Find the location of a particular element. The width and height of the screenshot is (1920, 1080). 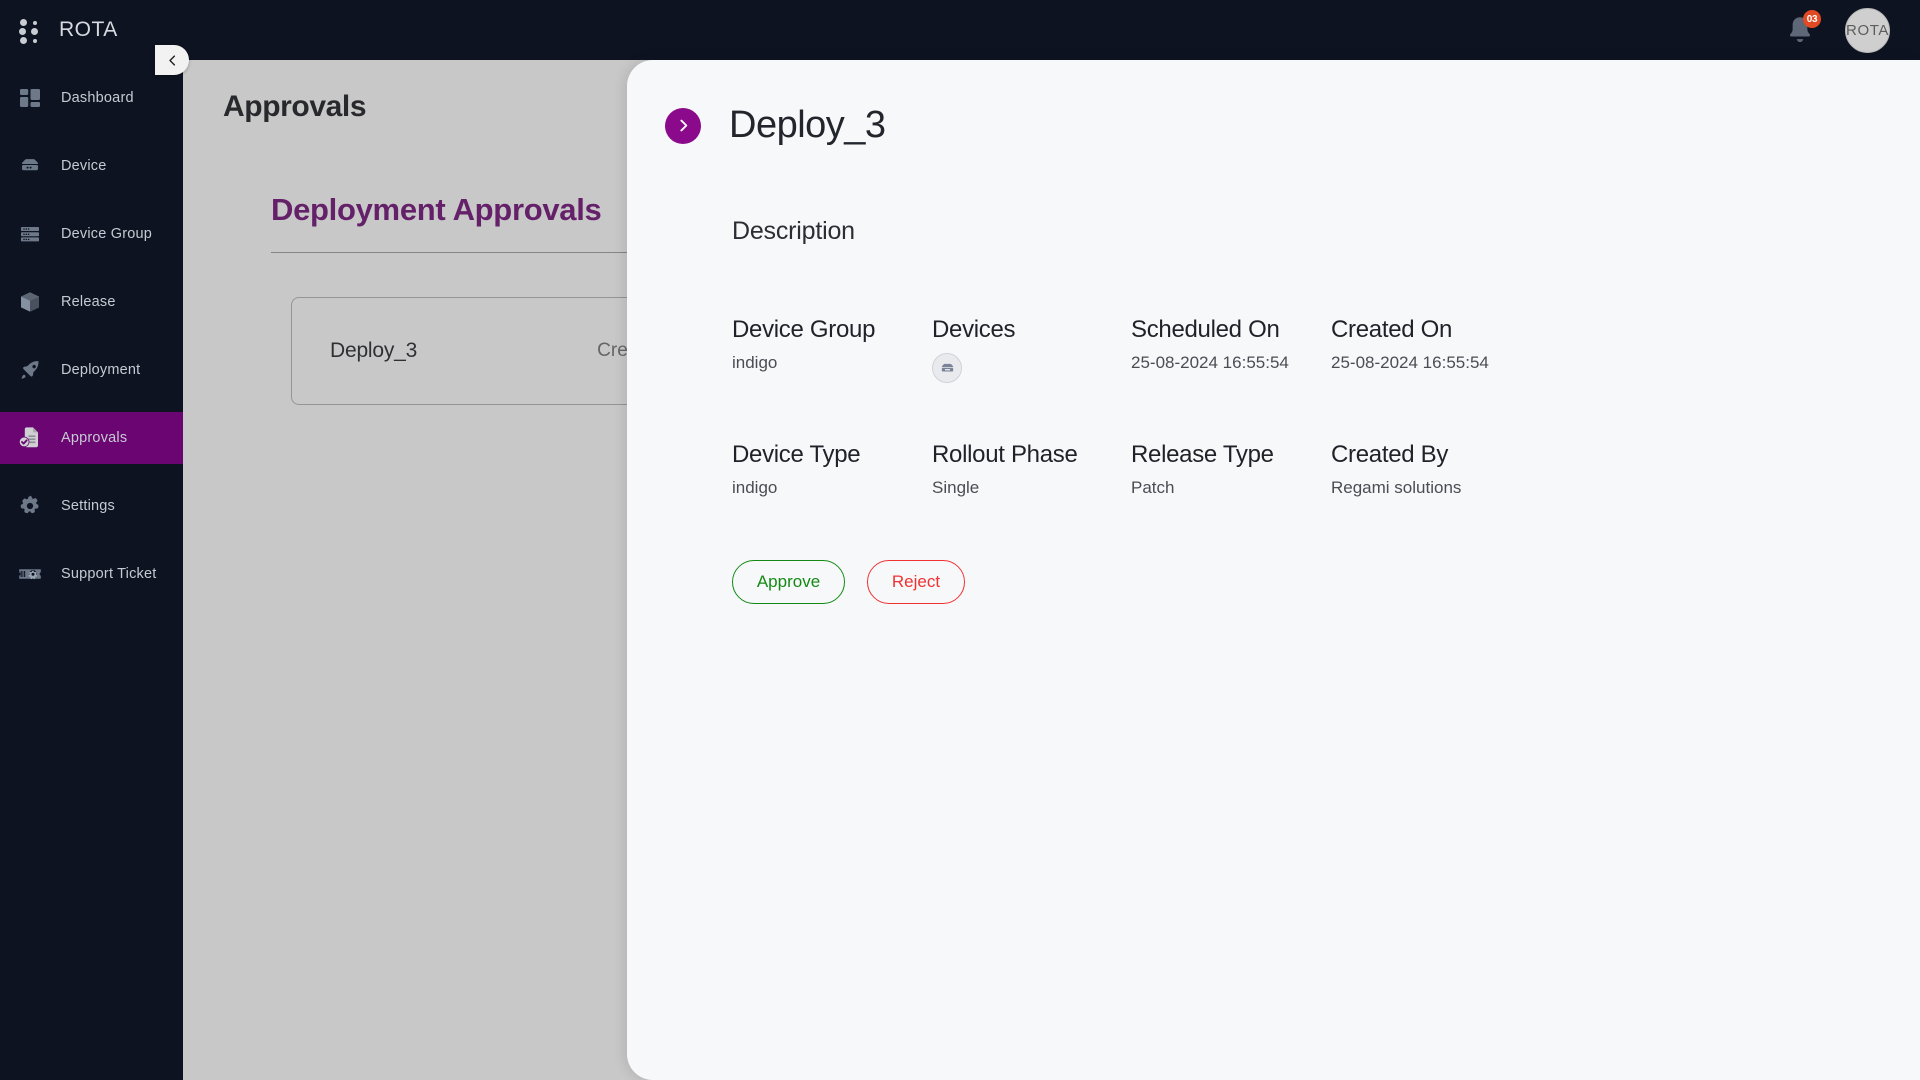

detail-field-label: Release Type is located at coordinates (1202, 454).